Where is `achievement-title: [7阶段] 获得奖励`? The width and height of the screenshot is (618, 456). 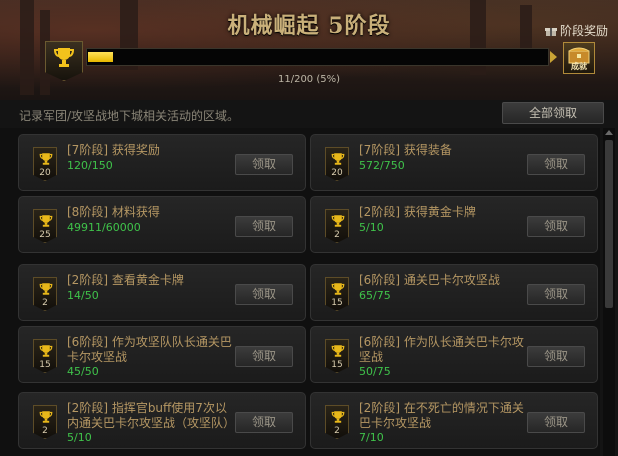
achievement-title: [7阶段] 获得奖励 is located at coordinates (113, 150).